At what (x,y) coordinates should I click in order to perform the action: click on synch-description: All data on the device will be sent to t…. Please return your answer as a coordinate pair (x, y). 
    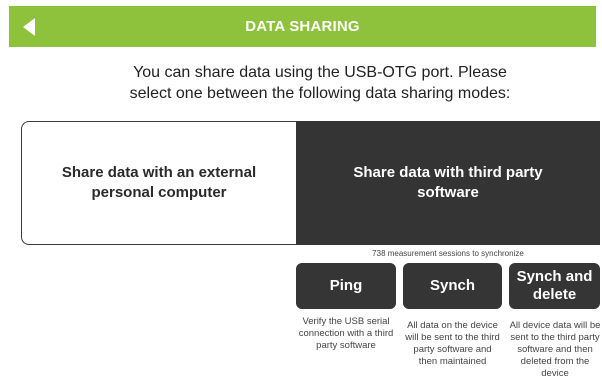
    Looking at the image, I should click on (452, 343).